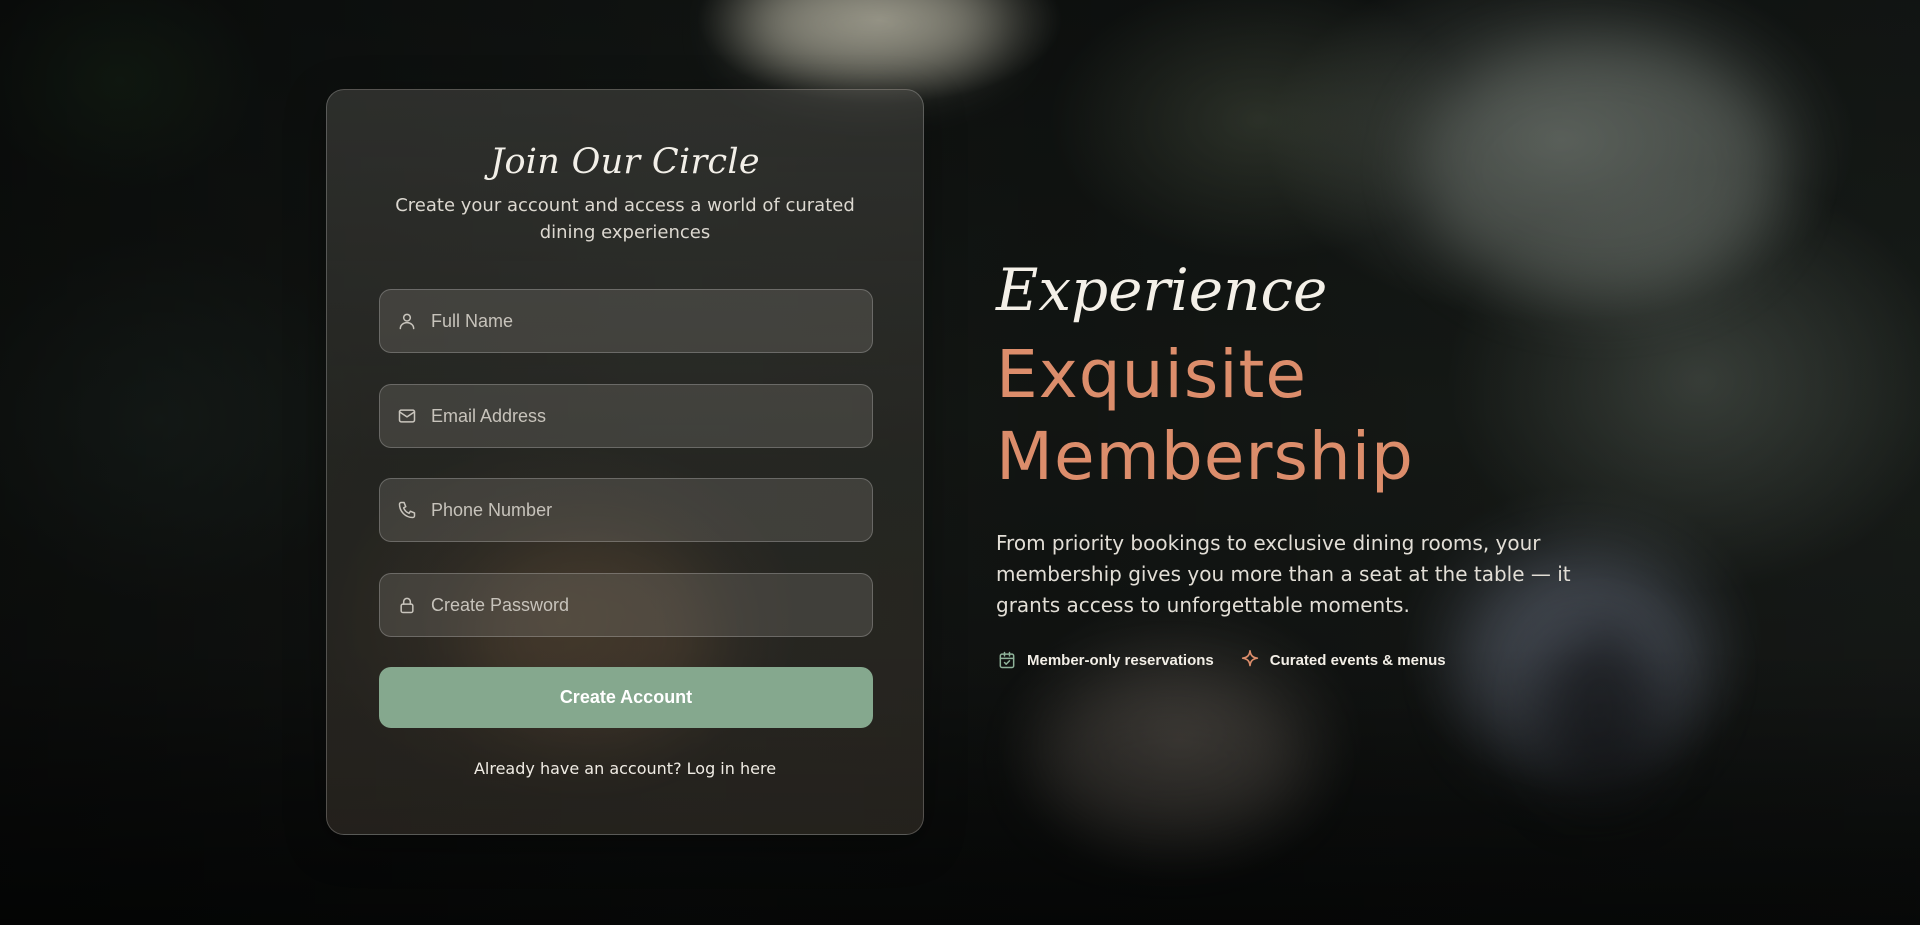 The image size is (1920, 925). What do you see at coordinates (1152, 374) in the screenshot?
I see `hero-title-line-1: Exquisite` at bounding box center [1152, 374].